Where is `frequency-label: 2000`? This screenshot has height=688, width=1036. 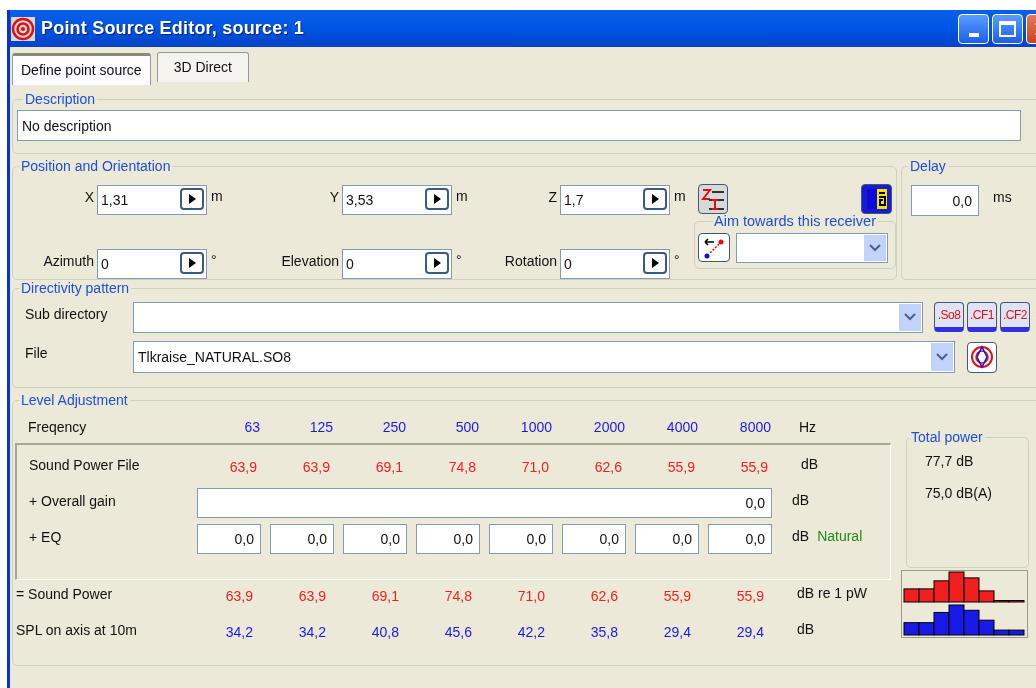 frequency-label: 2000 is located at coordinates (609, 427).